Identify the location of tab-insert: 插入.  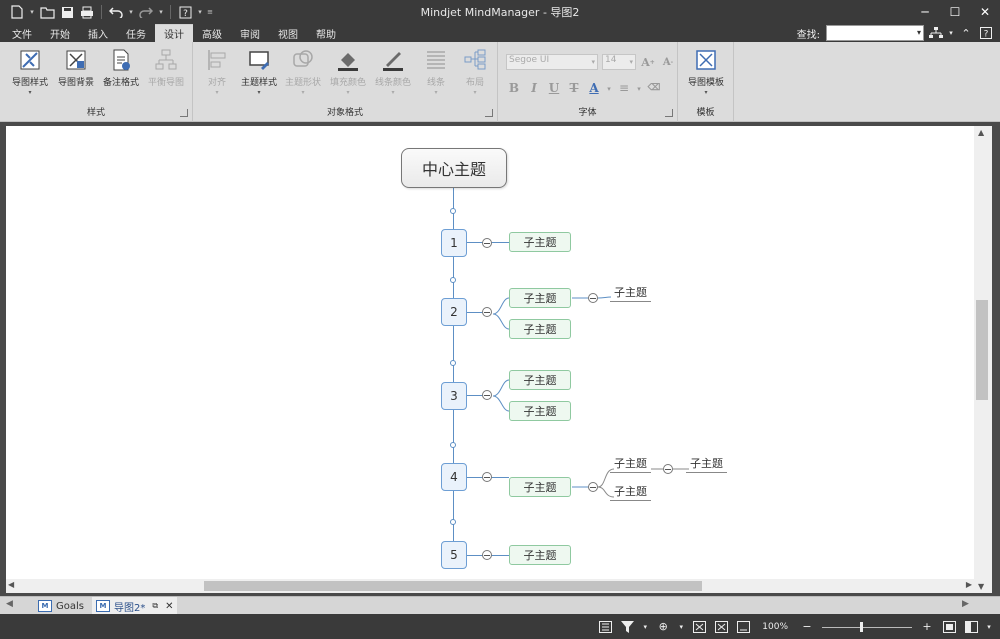
(98, 33).